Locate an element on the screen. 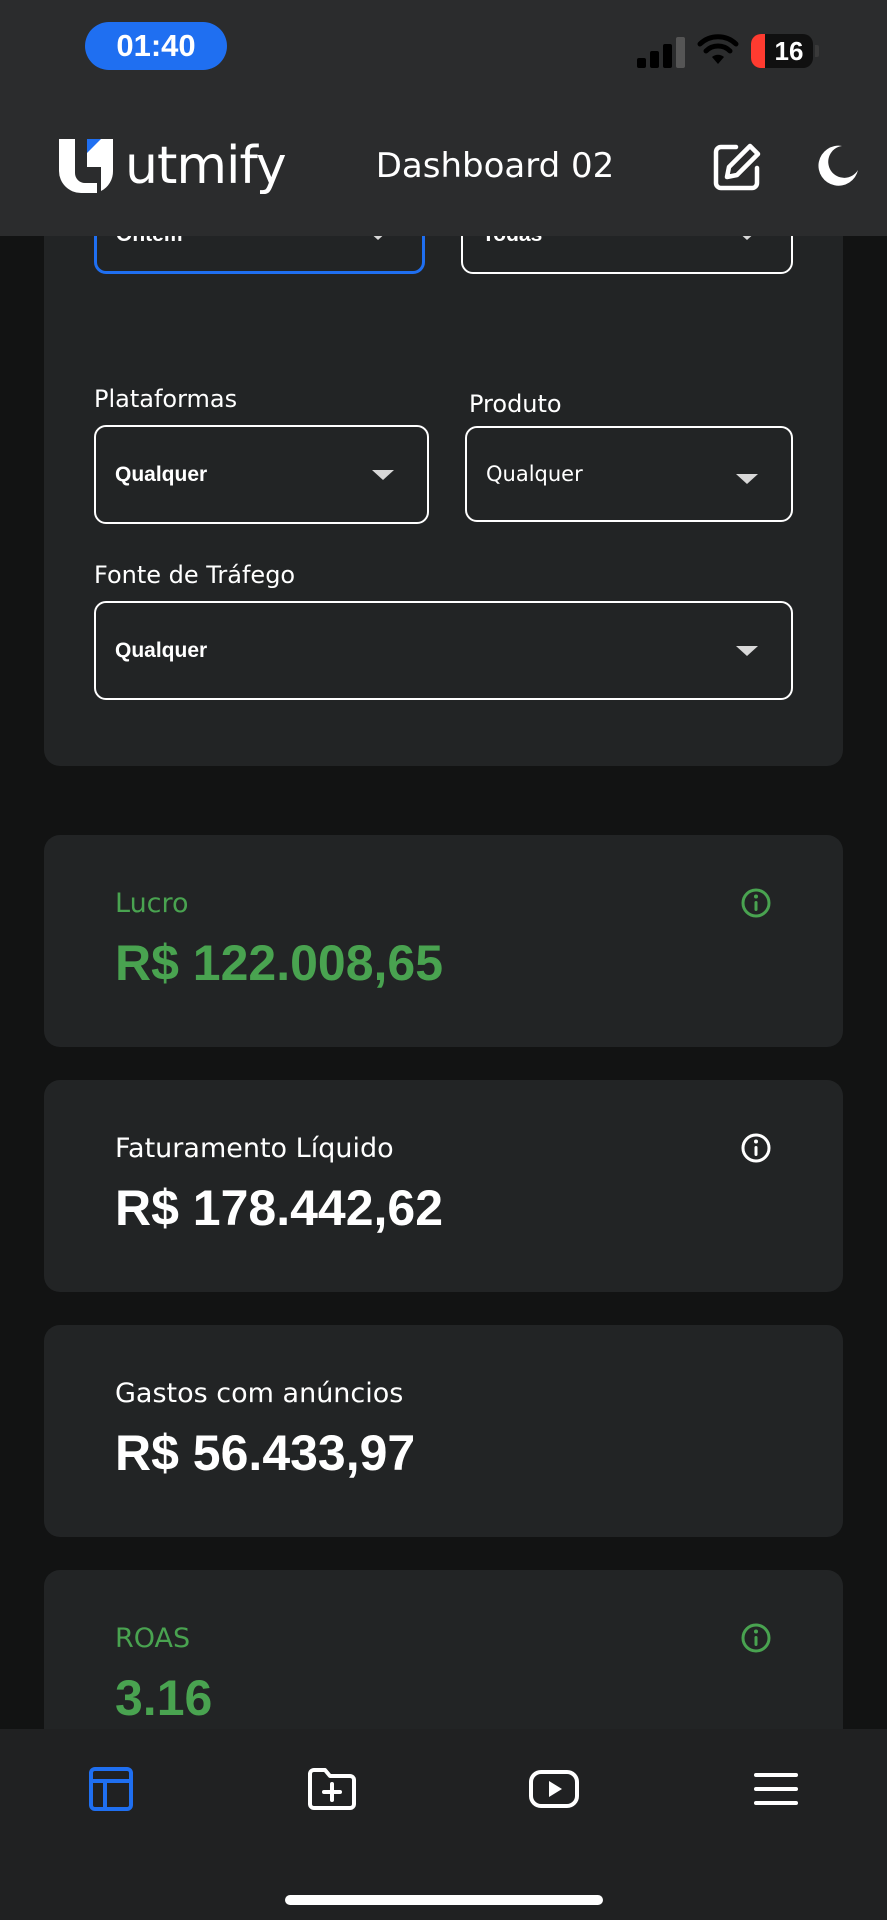  platforms-select-value: Qualquer is located at coordinates (161, 474).